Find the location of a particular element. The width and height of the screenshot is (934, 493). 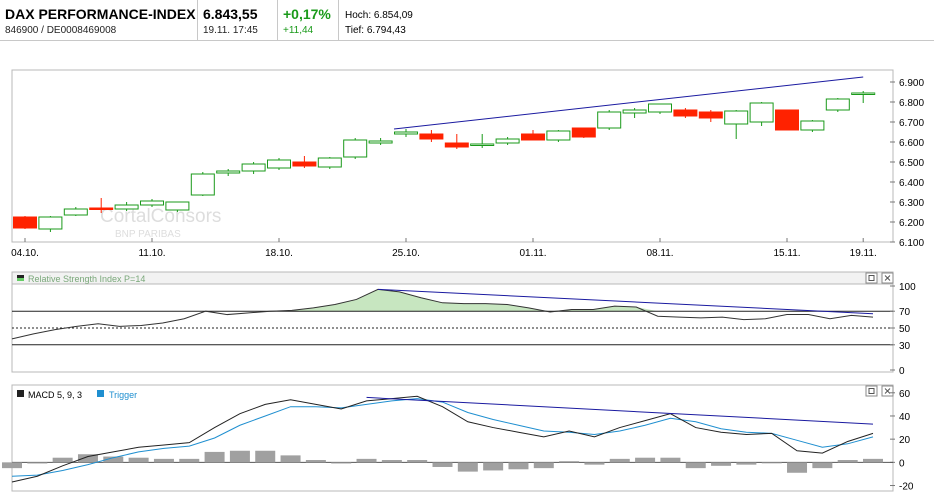

macd-y-tick-label: -20 is located at coordinates (906, 487).